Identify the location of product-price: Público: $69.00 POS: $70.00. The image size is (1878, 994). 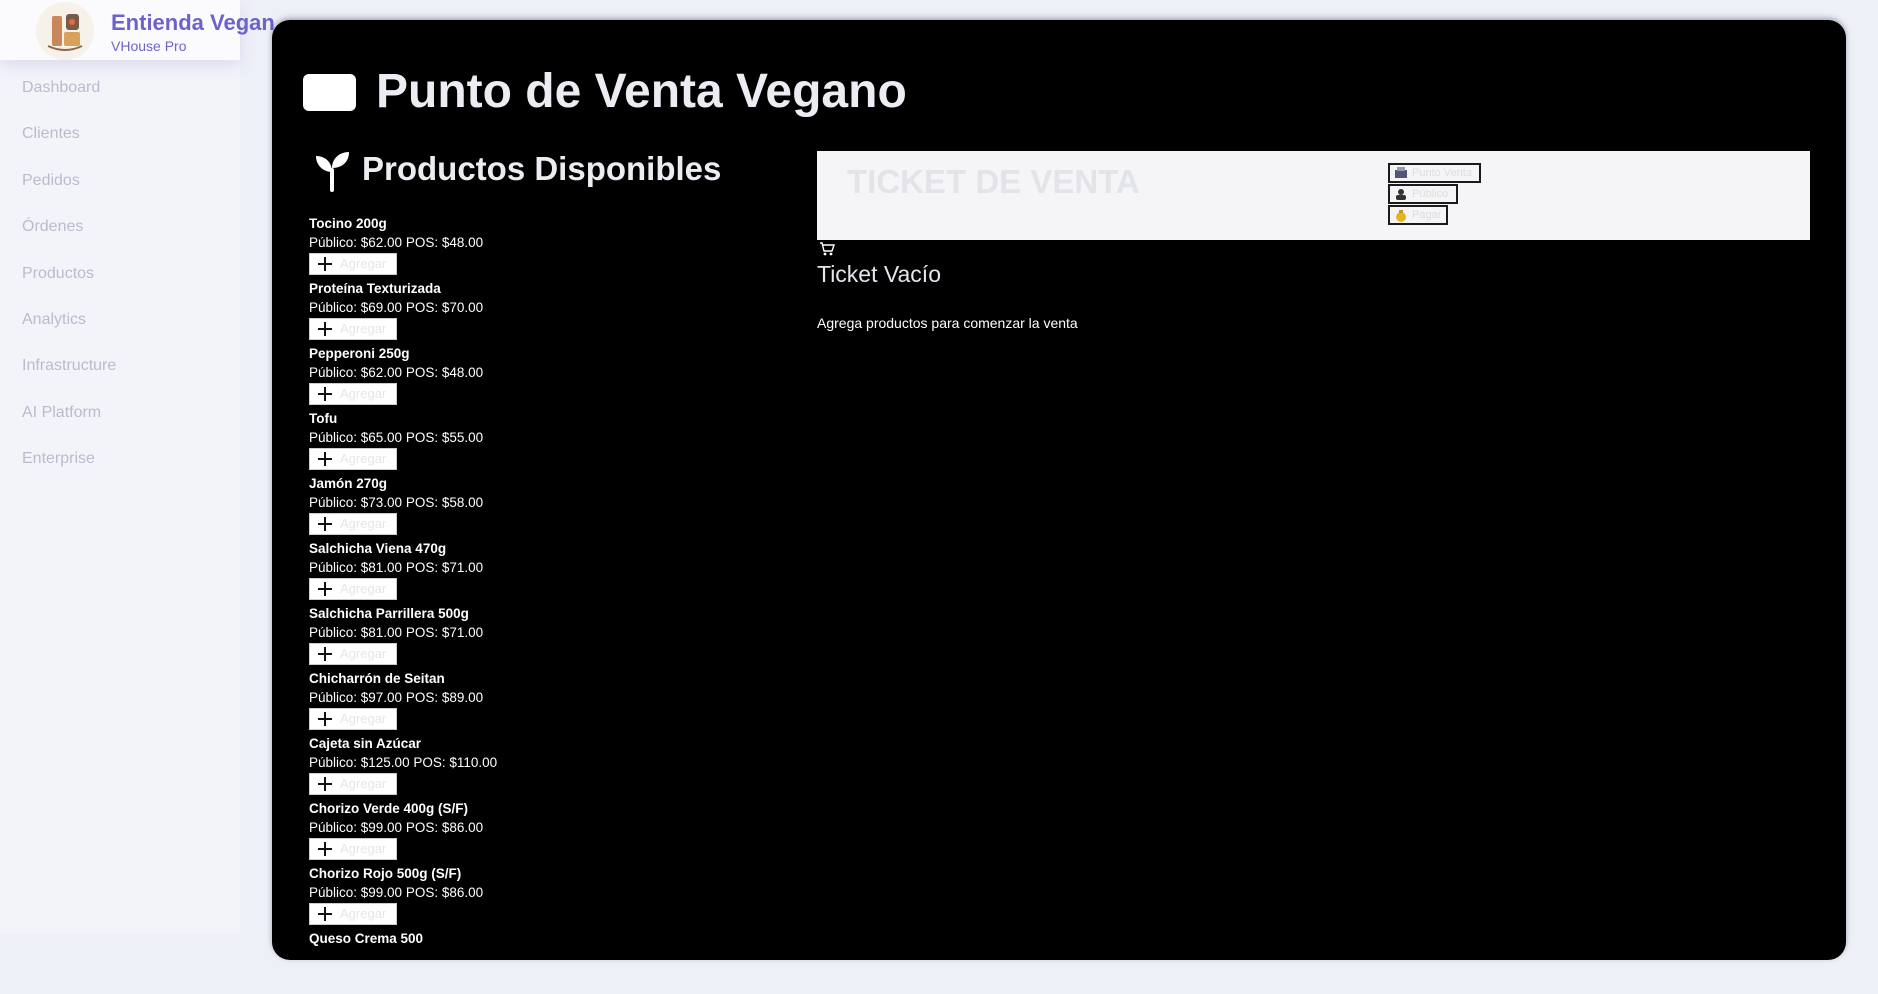
(396, 307).